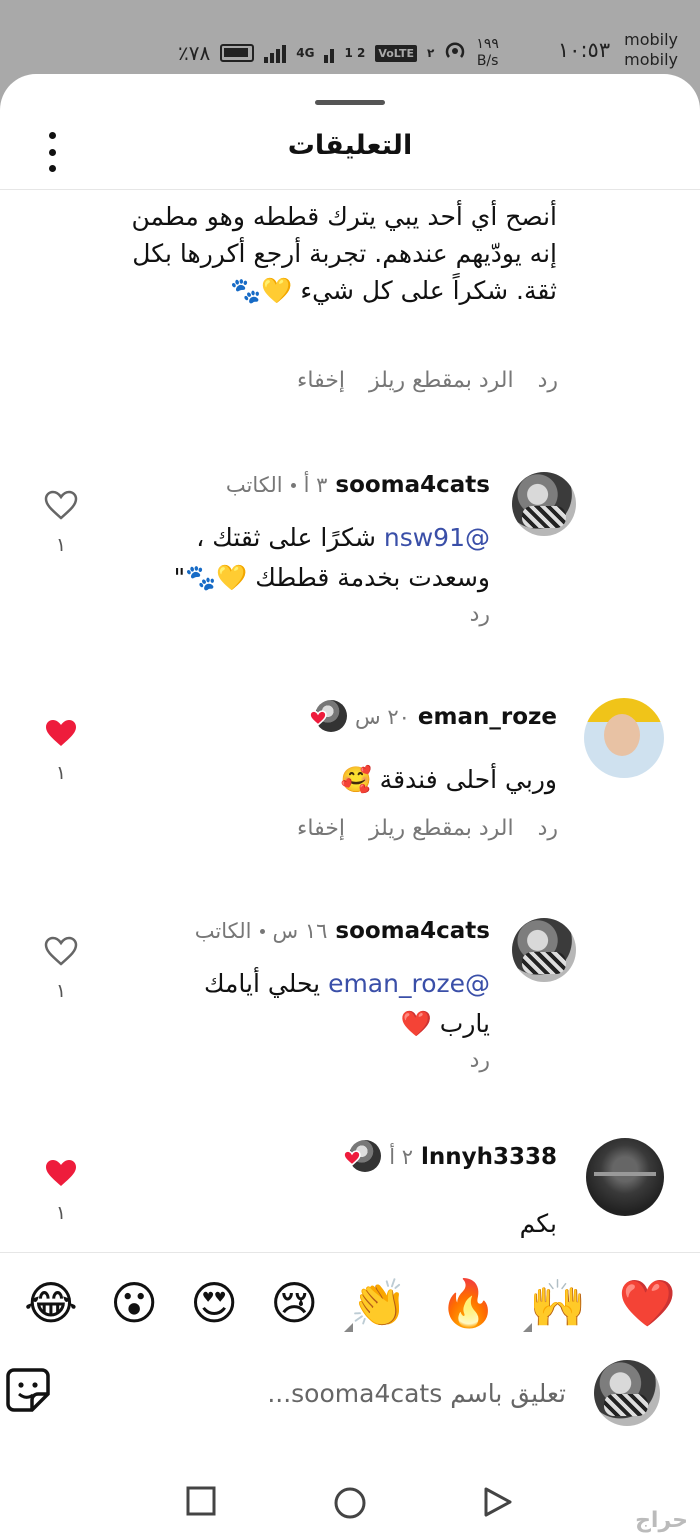  I want to click on mention-username: eman_roze, so click(396, 983).